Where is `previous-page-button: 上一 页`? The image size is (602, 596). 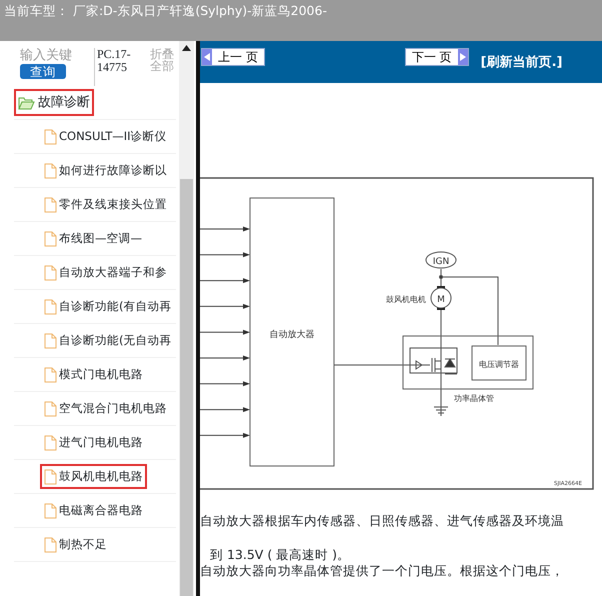
previous-page-button: 上一 页 is located at coordinates (233, 57).